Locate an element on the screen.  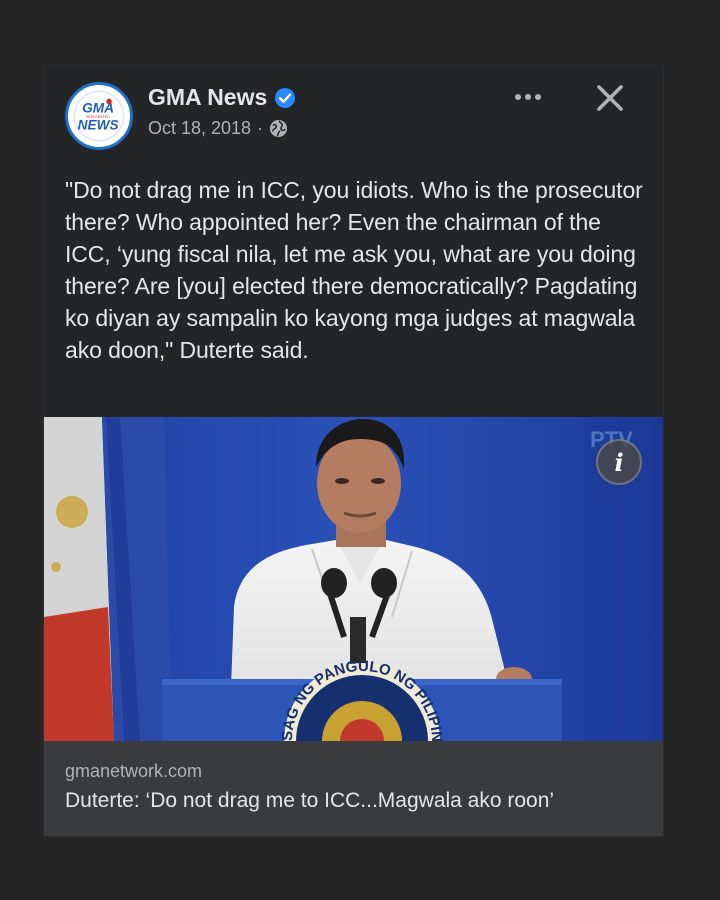
verified-badge-icon is located at coordinates (285, 97).